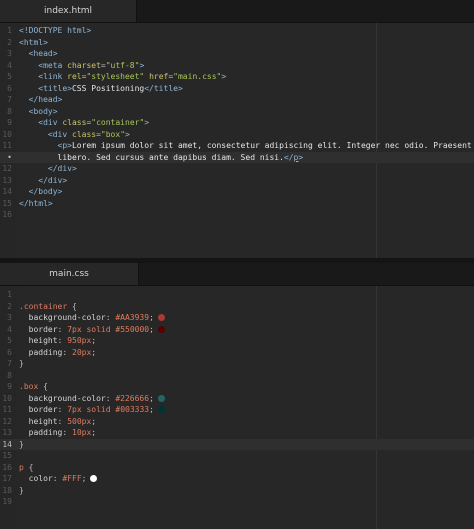 The height and width of the screenshot is (529, 474). What do you see at coordinates (237, 340) in the screenshot?
I see `code-line: 5 height: 950px;` at bounding box center [237, 340].